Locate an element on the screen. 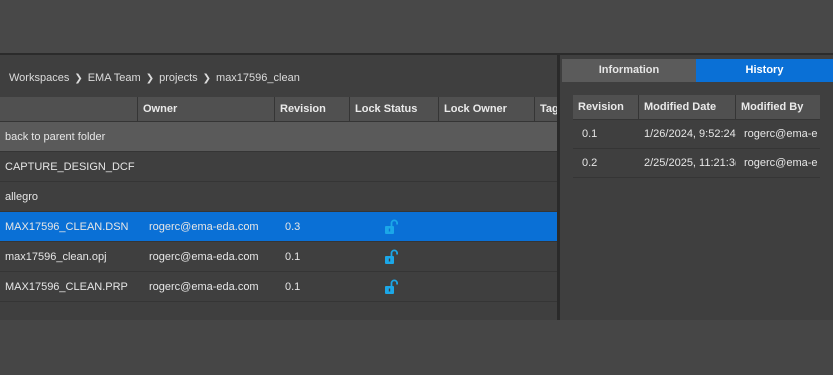 This screenshot has width=833, height=375. tab-history: History is located at coordinates (764, 70).